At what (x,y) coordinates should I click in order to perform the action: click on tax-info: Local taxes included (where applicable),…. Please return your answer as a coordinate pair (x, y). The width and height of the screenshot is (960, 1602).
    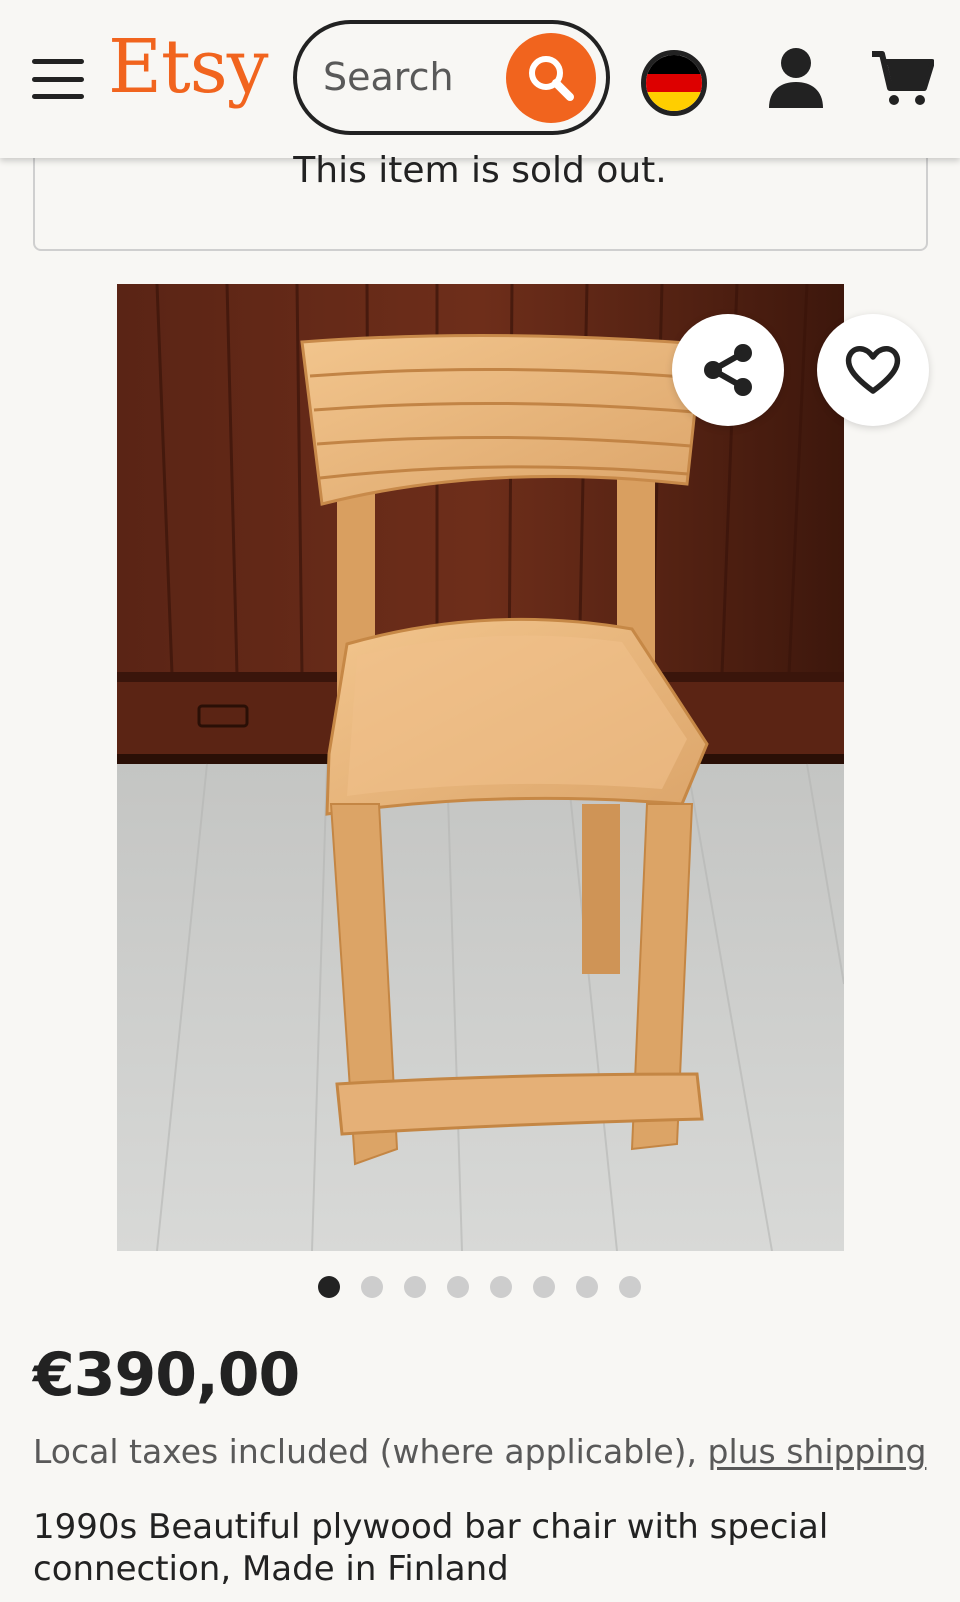
    Looking at the image, I should click on (479, 1451).